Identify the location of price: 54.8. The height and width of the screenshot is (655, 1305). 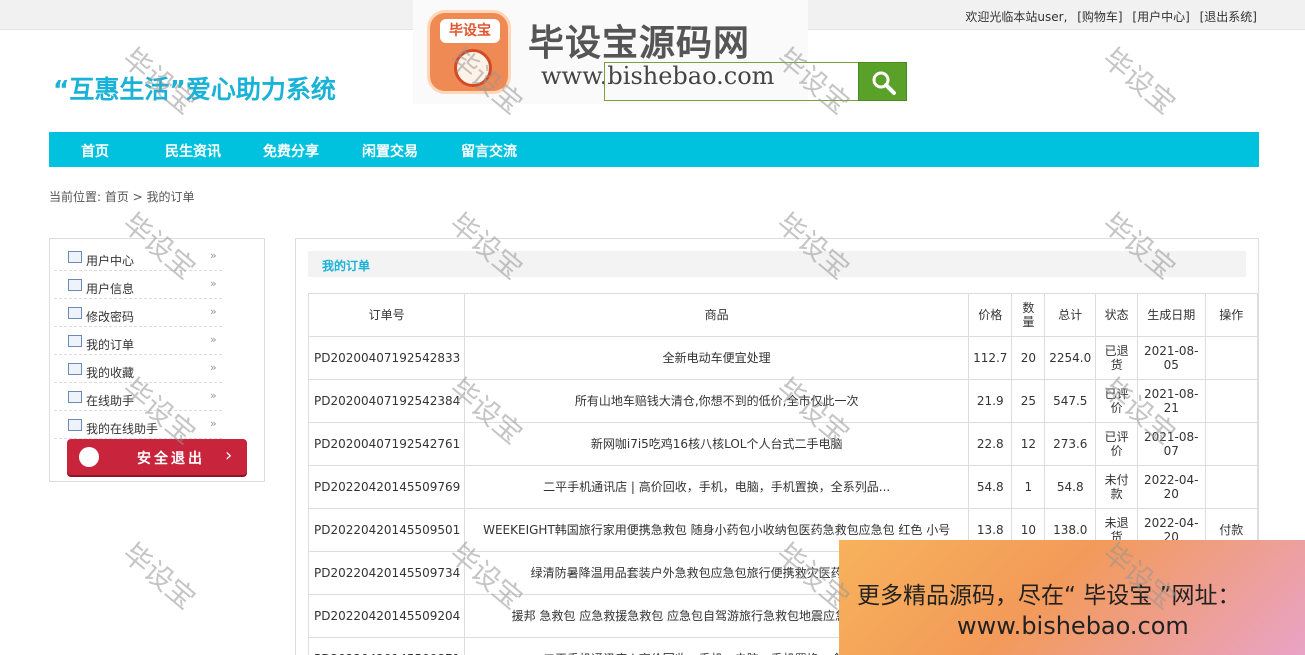
(990, 487).